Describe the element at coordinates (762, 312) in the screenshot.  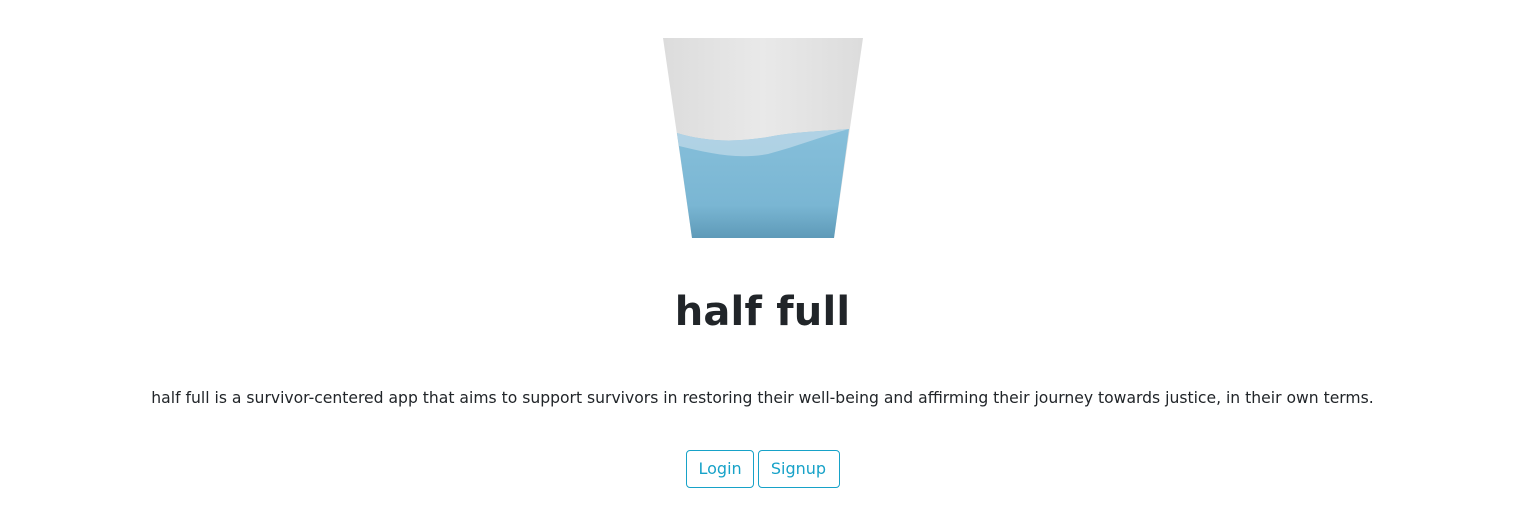
I see `page-title: half full` at that location.